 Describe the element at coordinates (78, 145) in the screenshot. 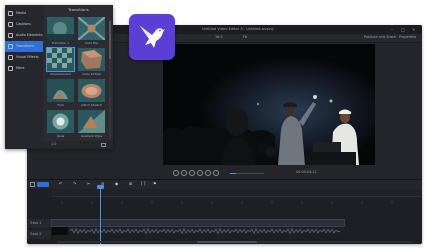

I see `panel-footer: 1.0` at that location.